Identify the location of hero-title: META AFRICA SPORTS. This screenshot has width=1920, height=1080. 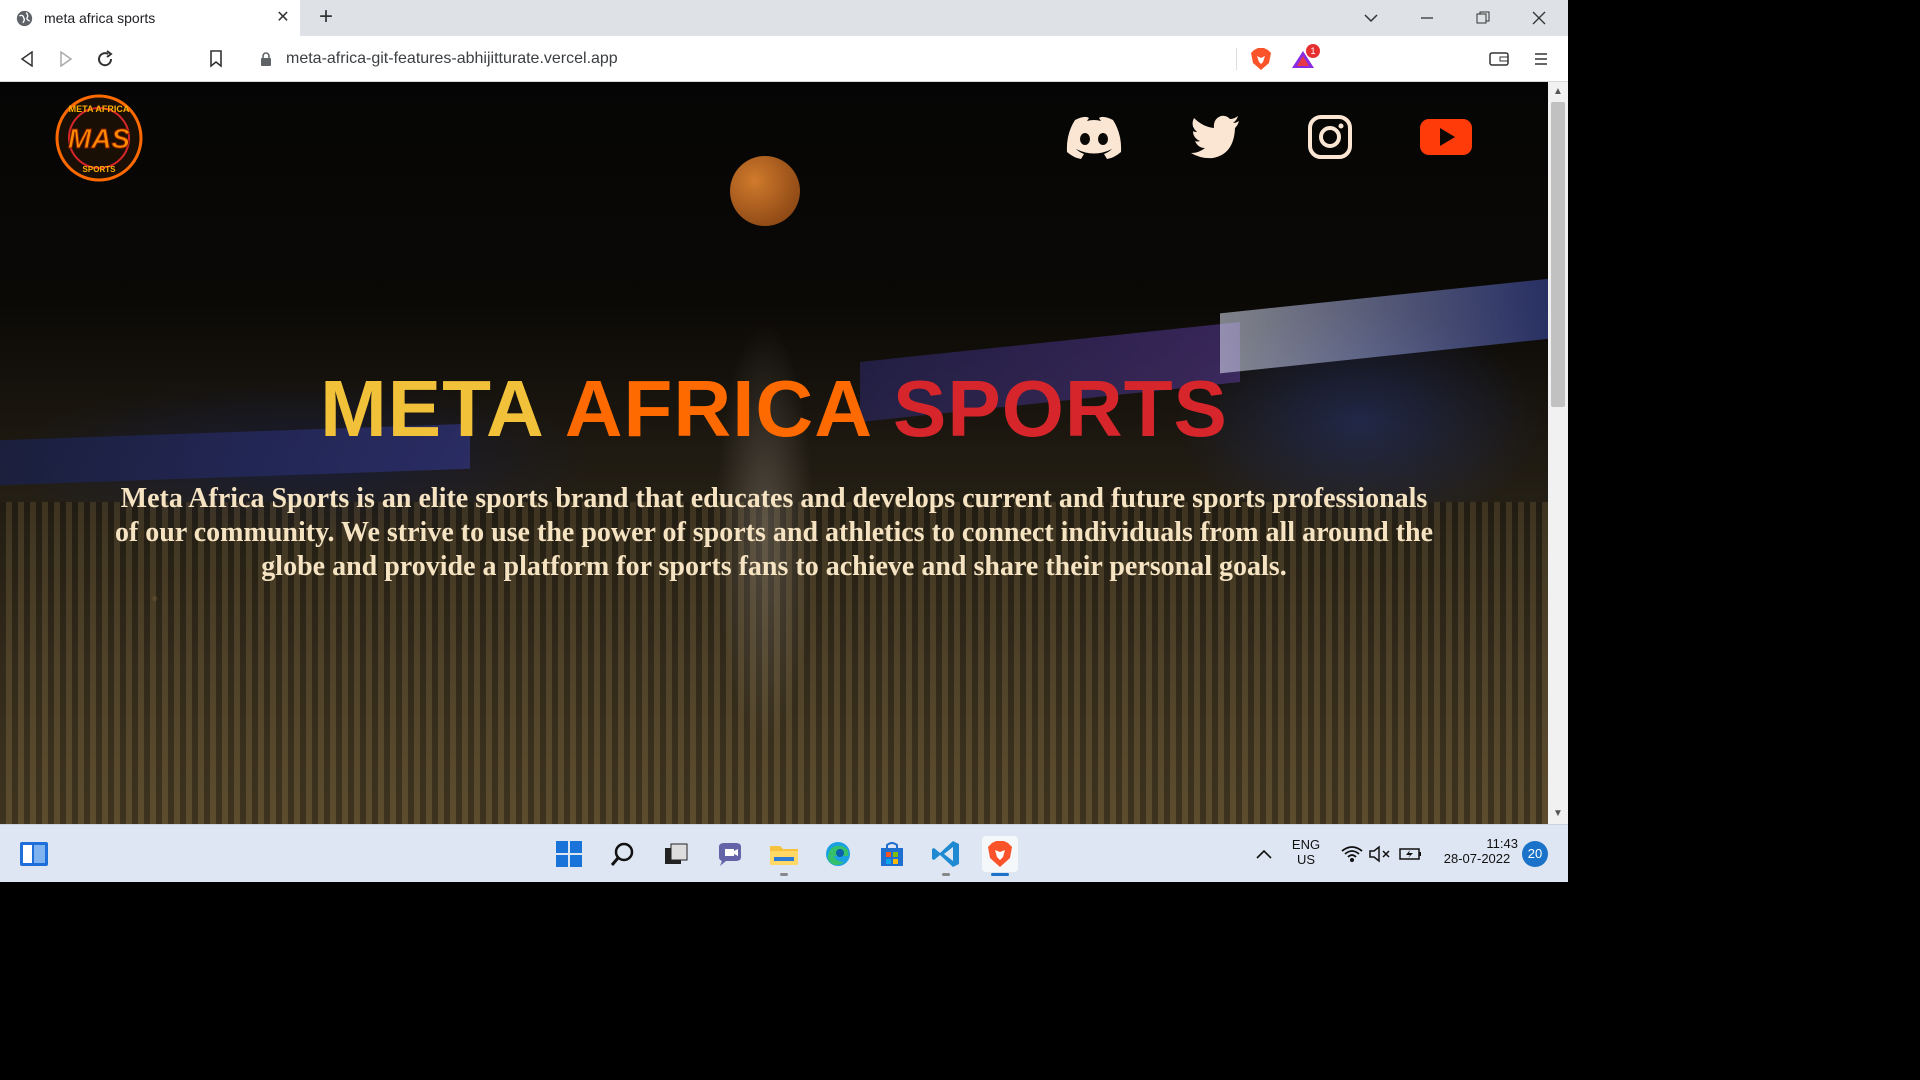
(774, 409).